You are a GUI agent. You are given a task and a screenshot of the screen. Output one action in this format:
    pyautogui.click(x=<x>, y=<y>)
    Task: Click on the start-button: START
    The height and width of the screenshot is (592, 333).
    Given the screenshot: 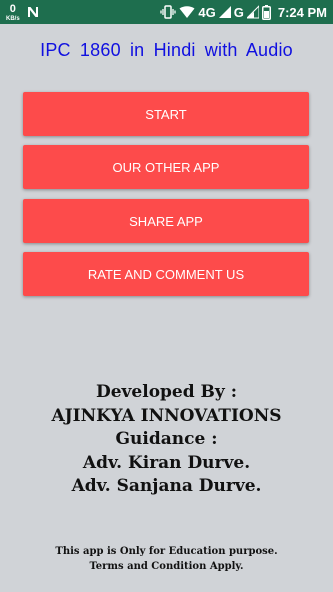 What is the action you would take?
    pyautogui.click(x=166, y=114)
    